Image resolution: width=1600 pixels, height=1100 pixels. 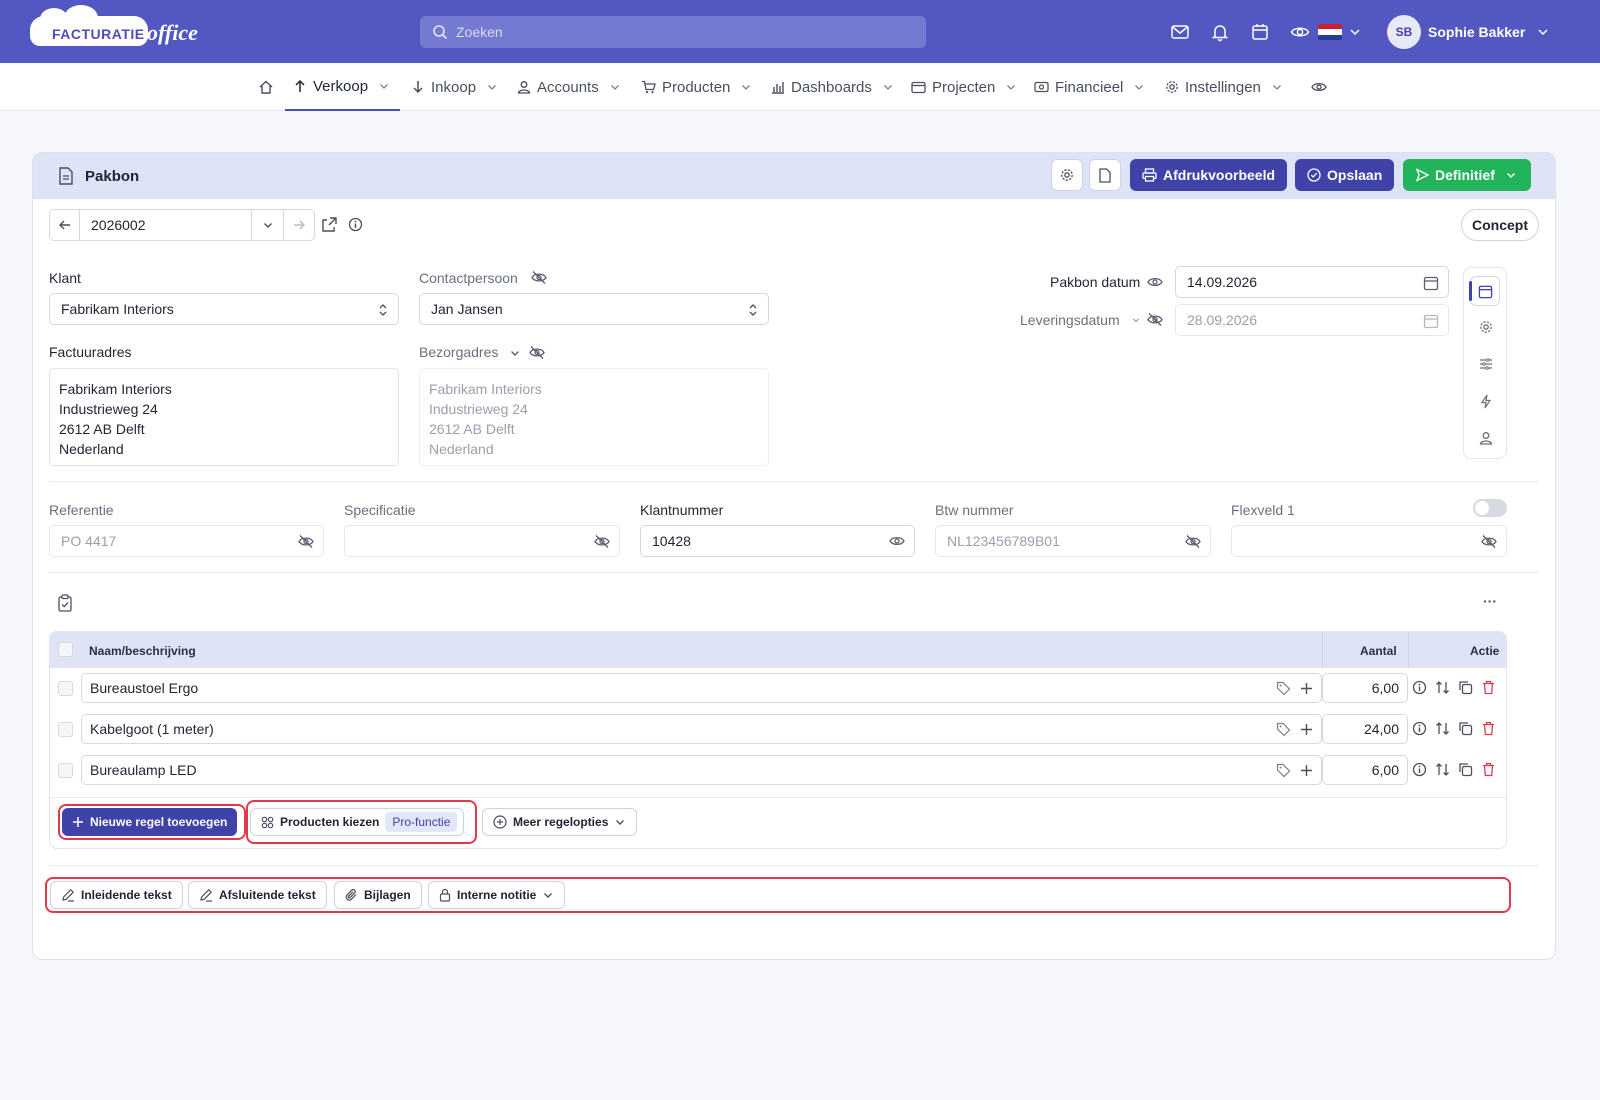 What do you see at coordinates (116, 895) in the screenshot?
I see `intro-text-button: Inleidende tekst` at bounding box center [116, 895].